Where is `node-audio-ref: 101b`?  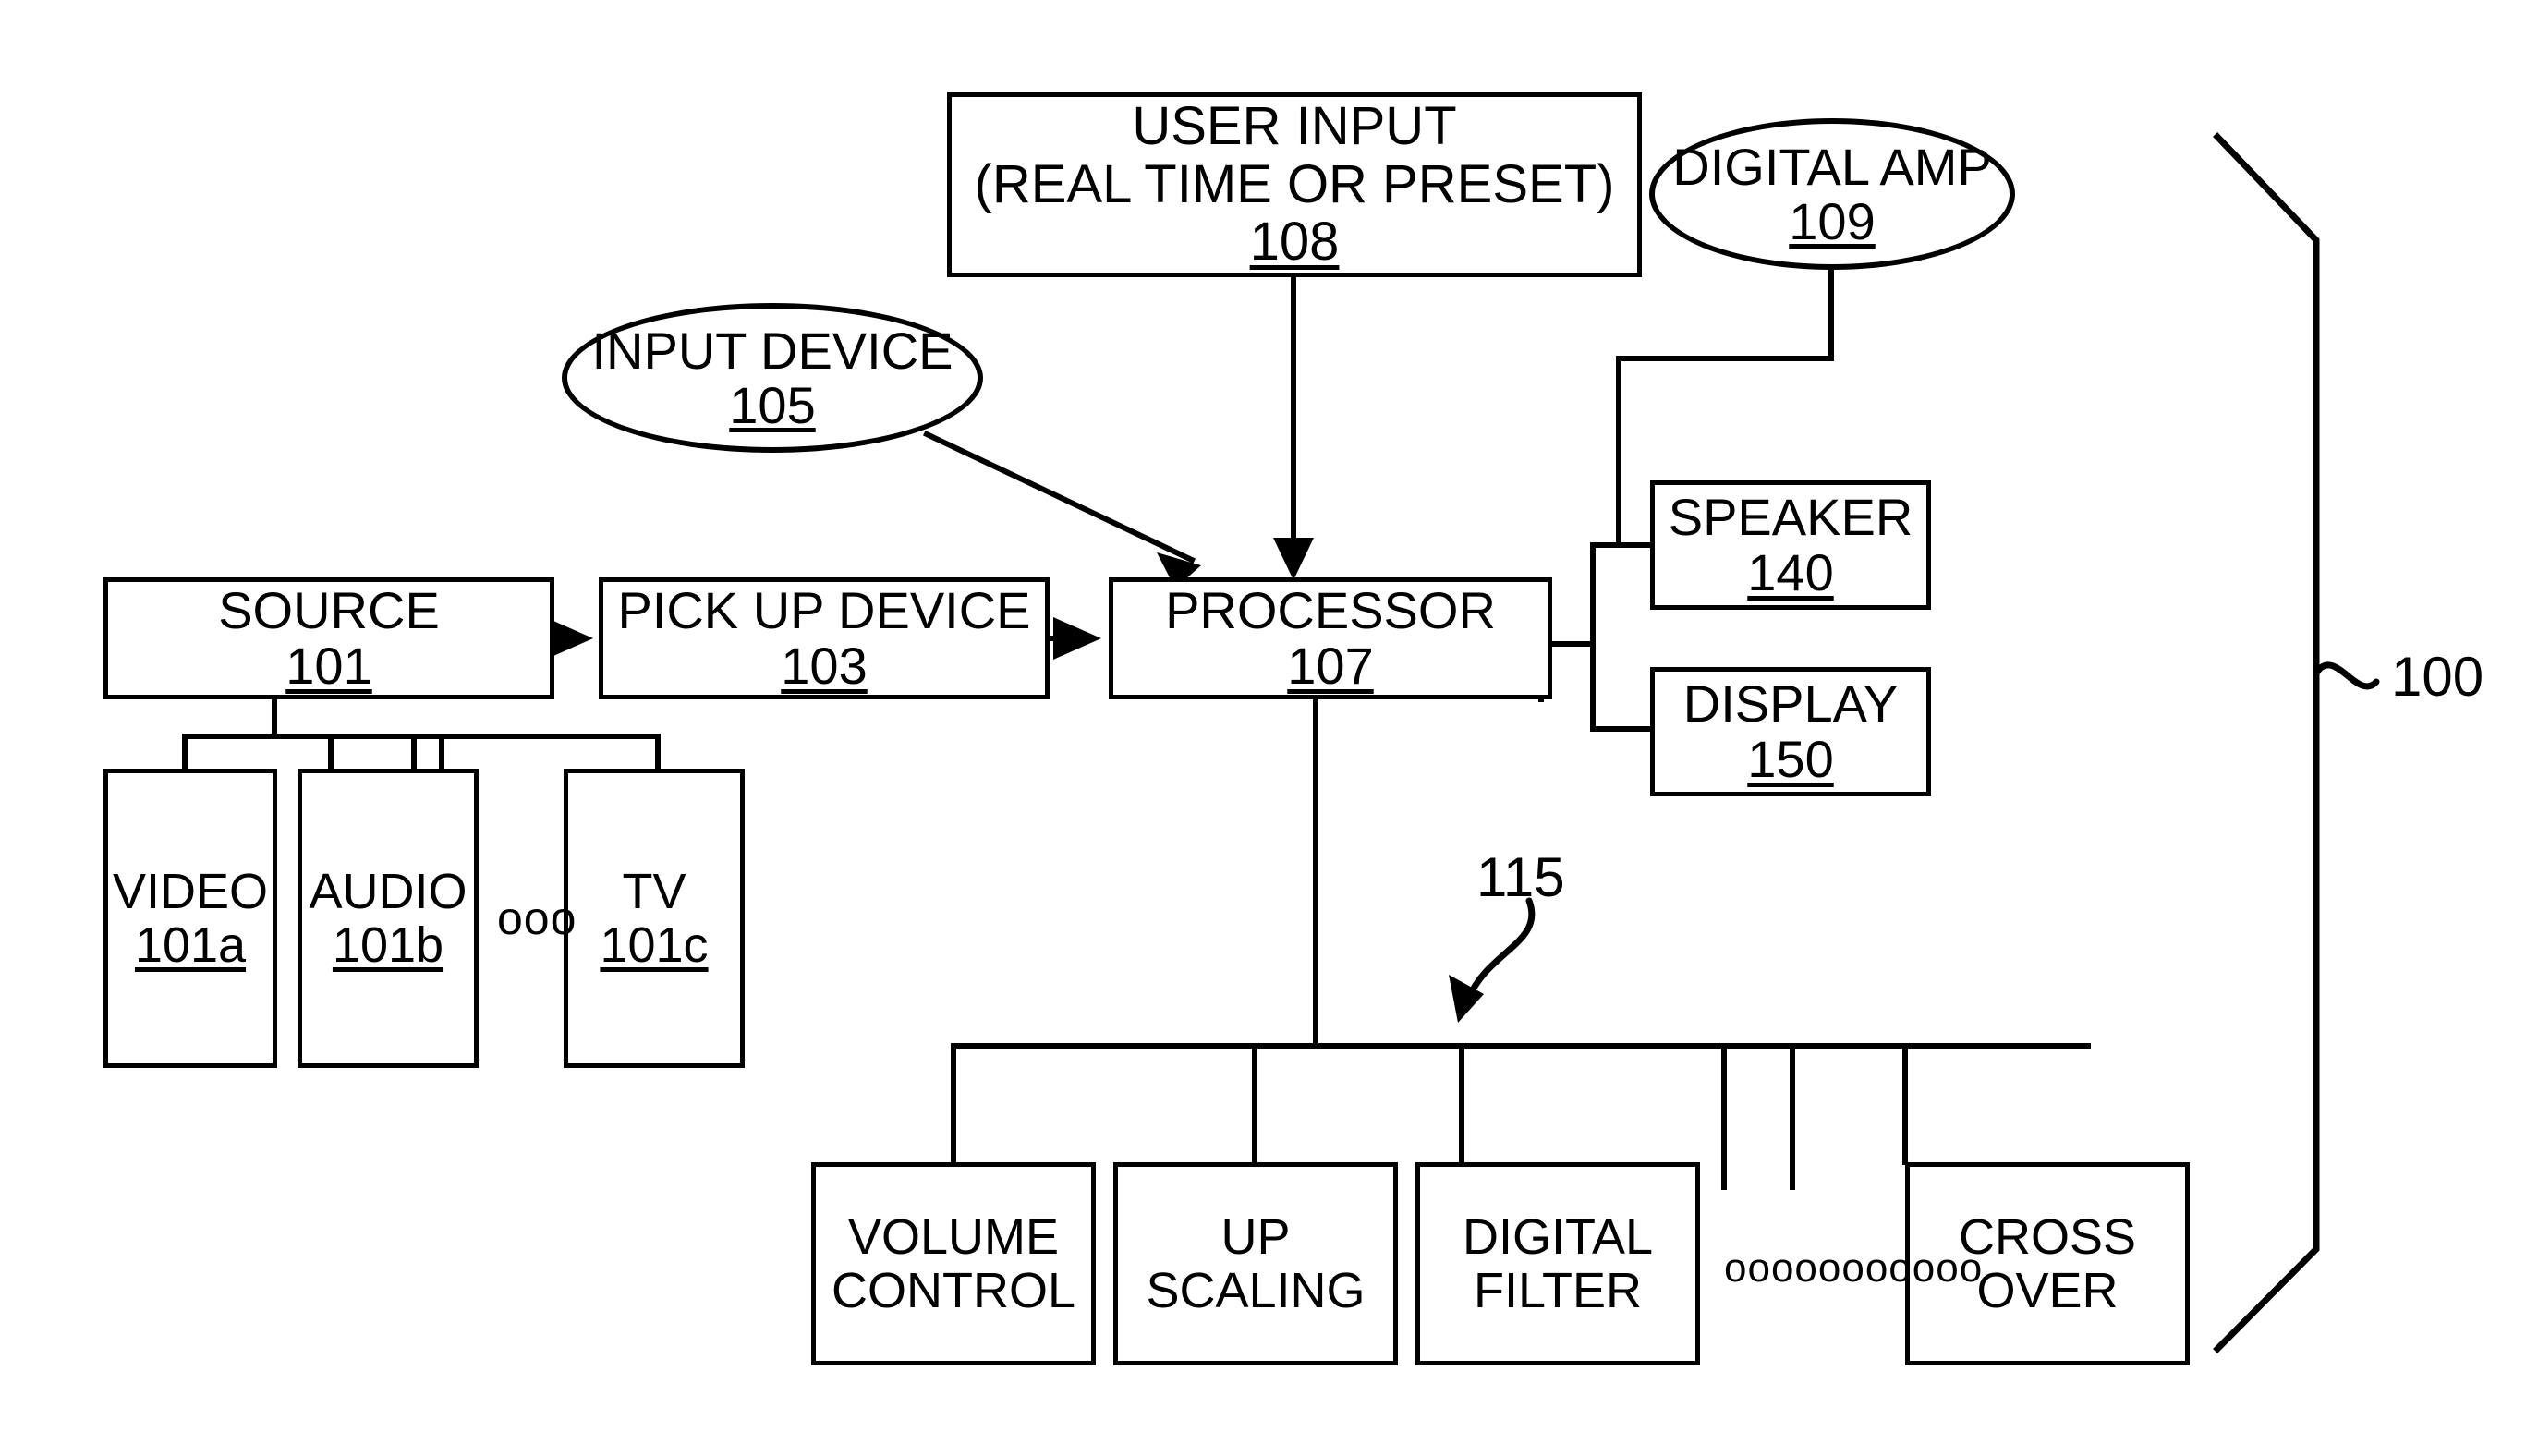
node-audio-ref: 101b is located at coordinates (388, 945).